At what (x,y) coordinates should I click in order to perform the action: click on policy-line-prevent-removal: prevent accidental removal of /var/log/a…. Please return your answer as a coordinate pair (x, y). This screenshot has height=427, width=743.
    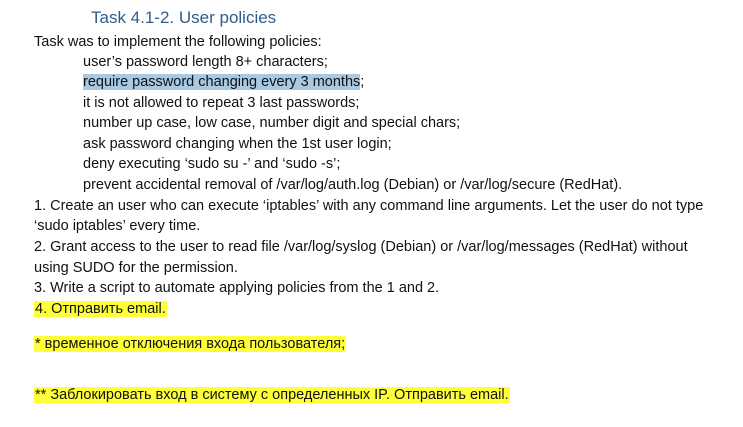
    Looking at the image, I should click on (353, 185).